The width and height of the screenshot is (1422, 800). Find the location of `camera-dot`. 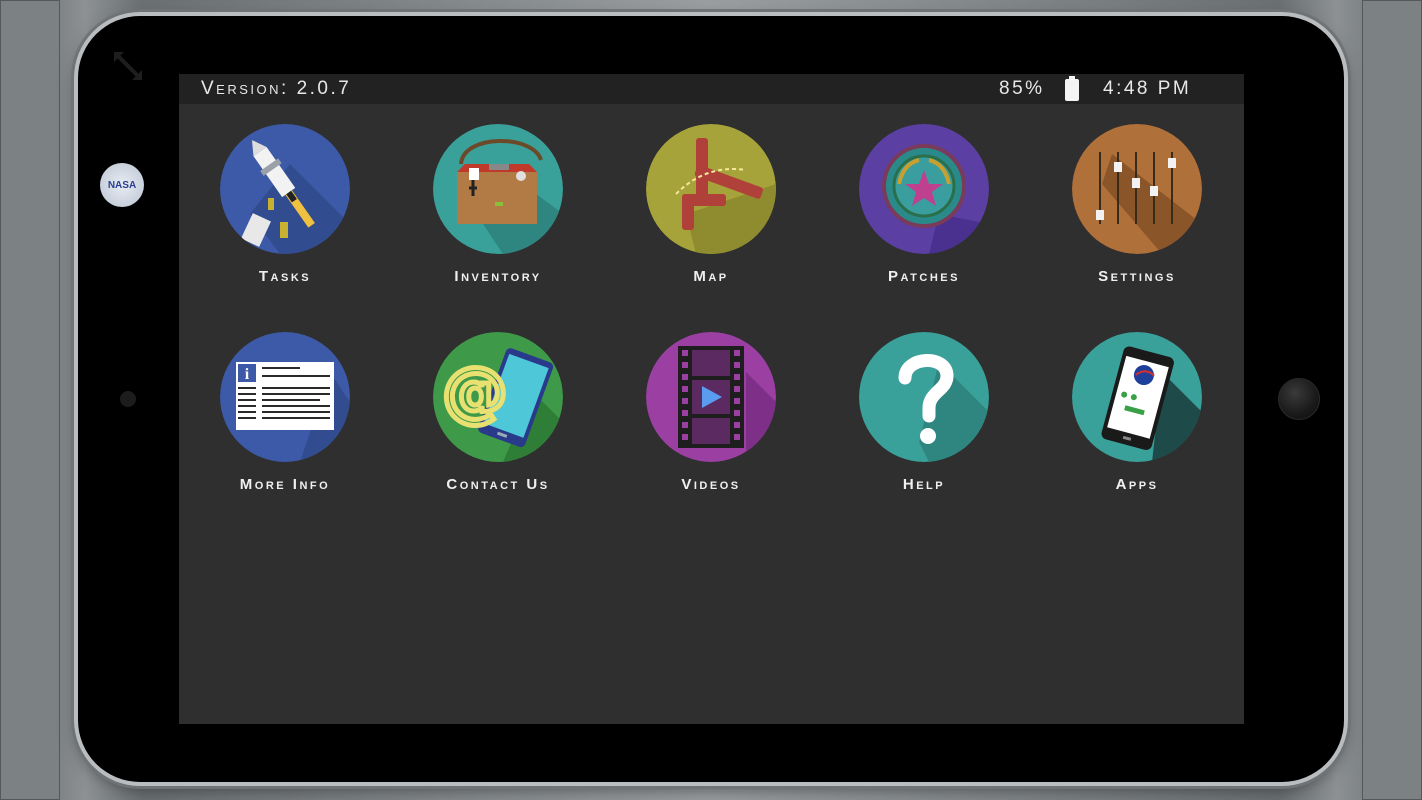

camera-dot is located at coordinates (128, 399).